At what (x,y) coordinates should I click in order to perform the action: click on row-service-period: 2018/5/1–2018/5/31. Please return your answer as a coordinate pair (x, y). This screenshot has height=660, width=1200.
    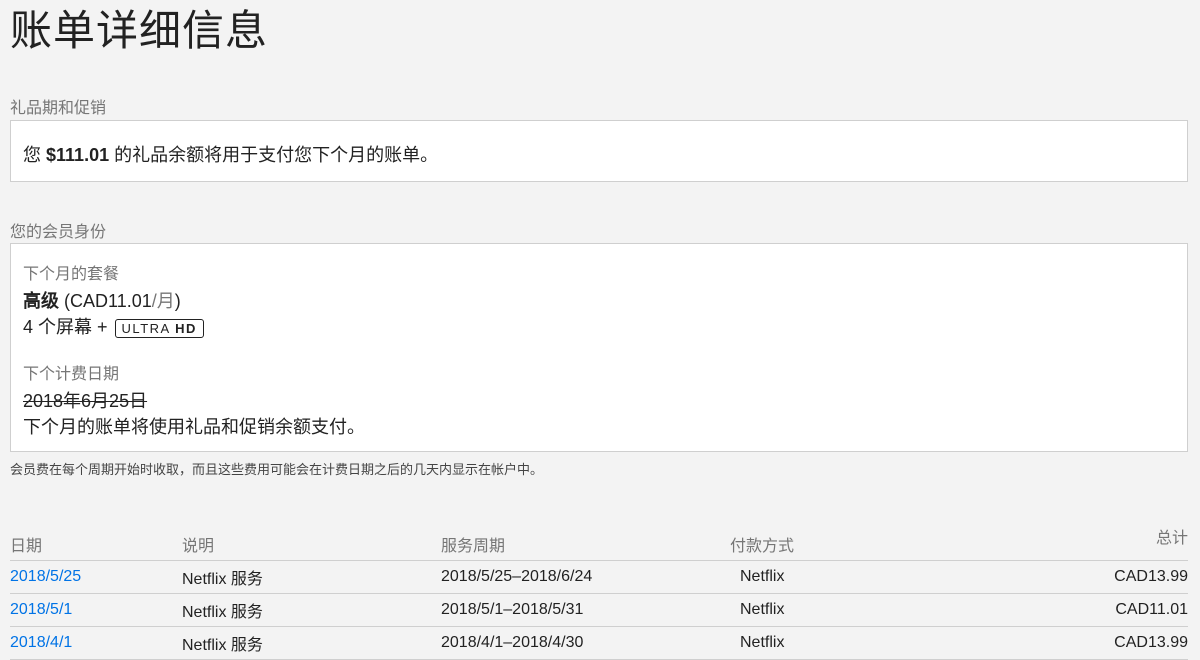
    Looking at the image, I should click on (585, 610).